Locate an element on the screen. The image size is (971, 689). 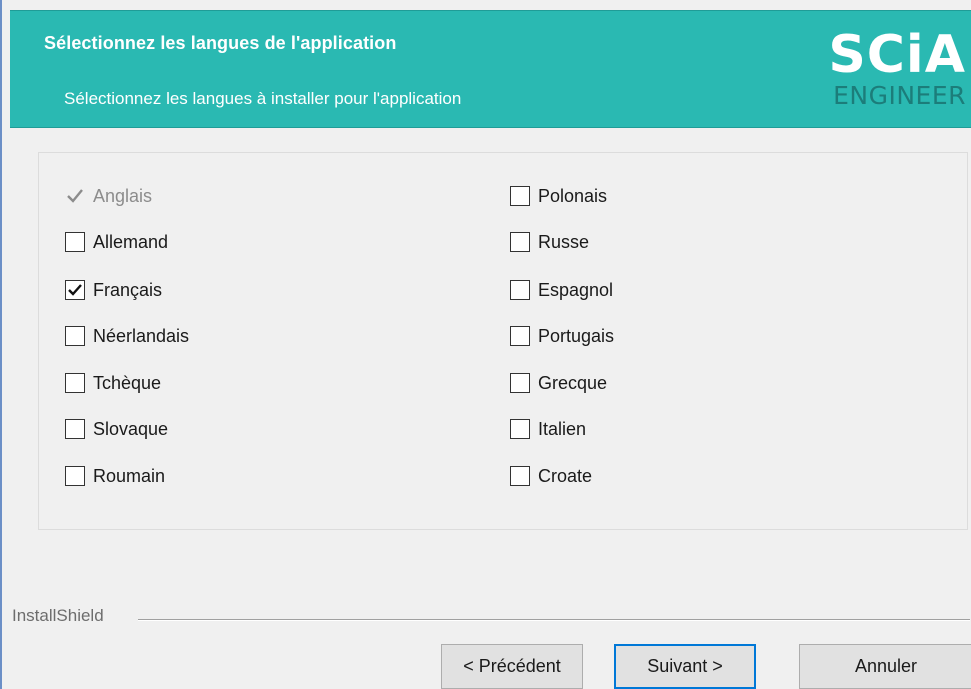
checkbox-italien is located at coordinates (520, 429).